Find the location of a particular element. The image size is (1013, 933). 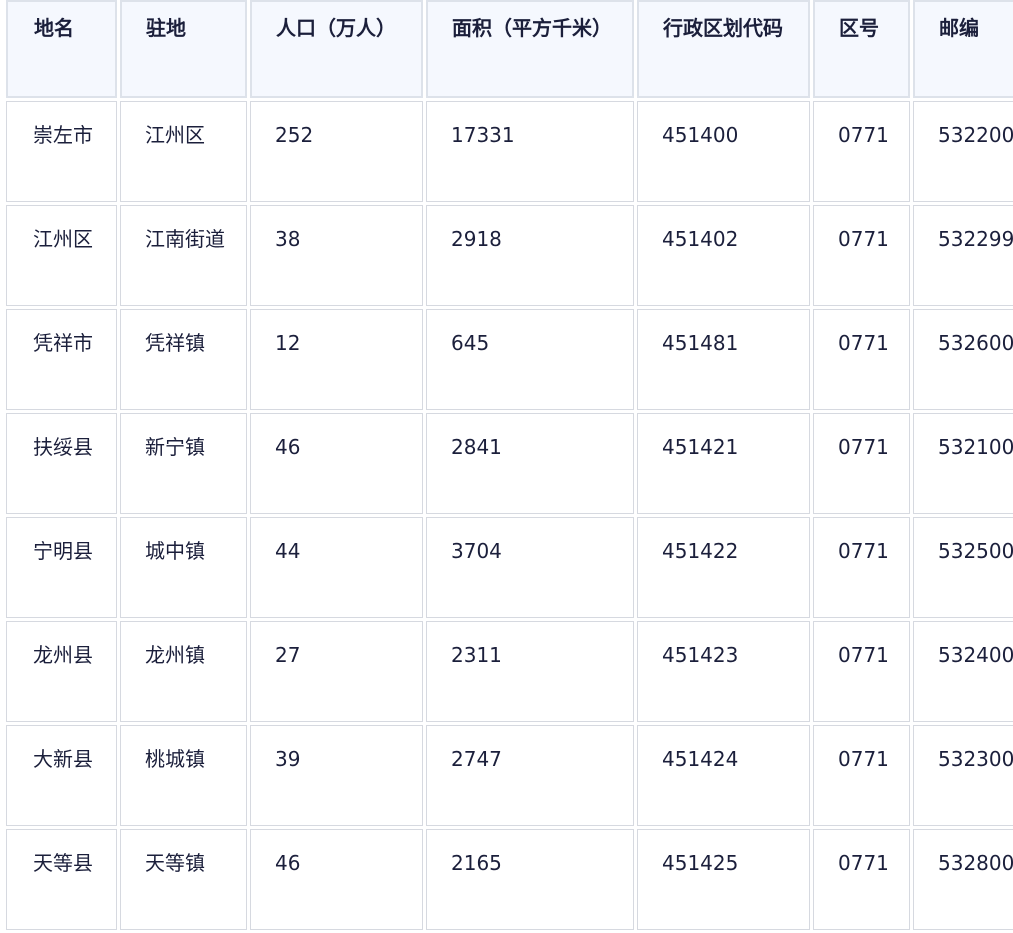

cell-postal-code: 532299 is located at coordinates (963, 255).